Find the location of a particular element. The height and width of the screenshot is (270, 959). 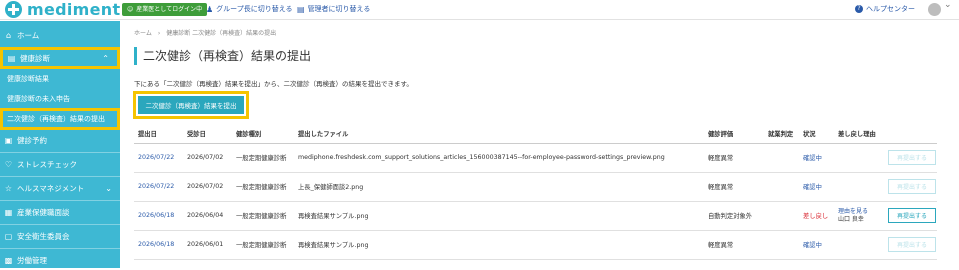

heart-icon: ♡ is located at coordinates (8, 164).